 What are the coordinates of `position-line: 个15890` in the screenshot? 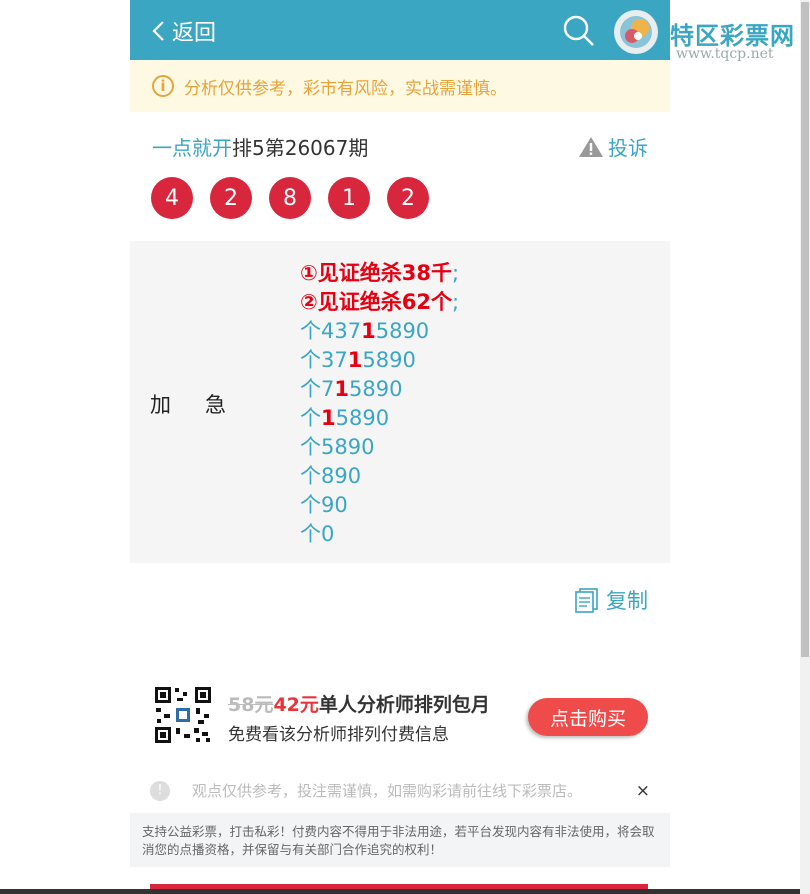 It's located at (345, 418).